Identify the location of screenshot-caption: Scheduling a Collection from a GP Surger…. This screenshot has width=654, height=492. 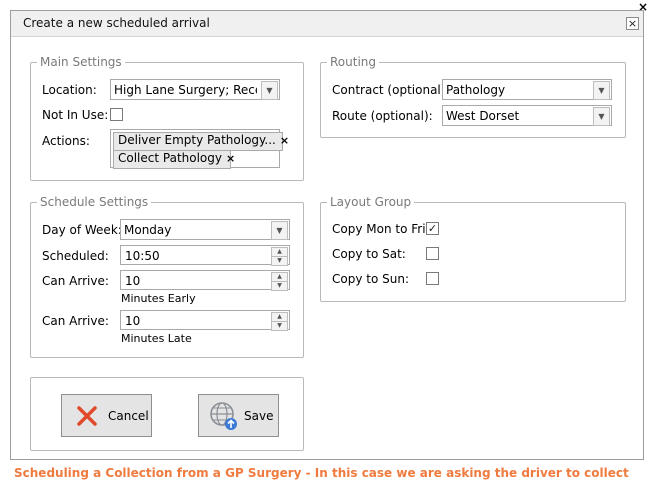
(321, 473).